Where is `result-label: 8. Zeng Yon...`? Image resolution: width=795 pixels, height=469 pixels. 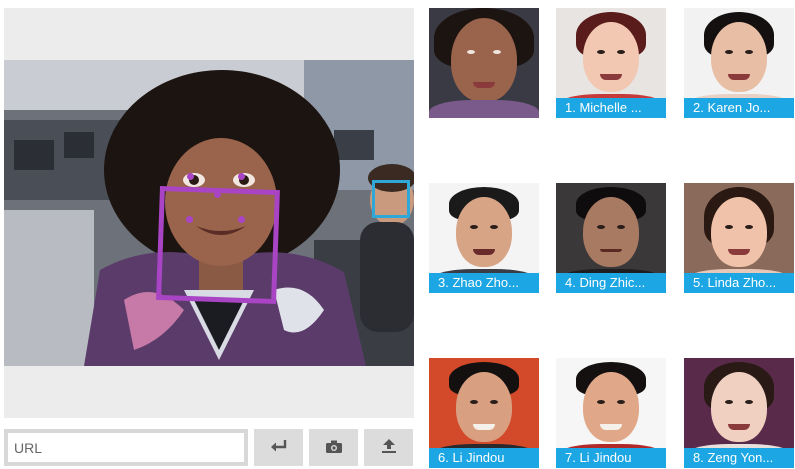 result-label: 8. Zeng Yon... is located at coordinates (739, 458).